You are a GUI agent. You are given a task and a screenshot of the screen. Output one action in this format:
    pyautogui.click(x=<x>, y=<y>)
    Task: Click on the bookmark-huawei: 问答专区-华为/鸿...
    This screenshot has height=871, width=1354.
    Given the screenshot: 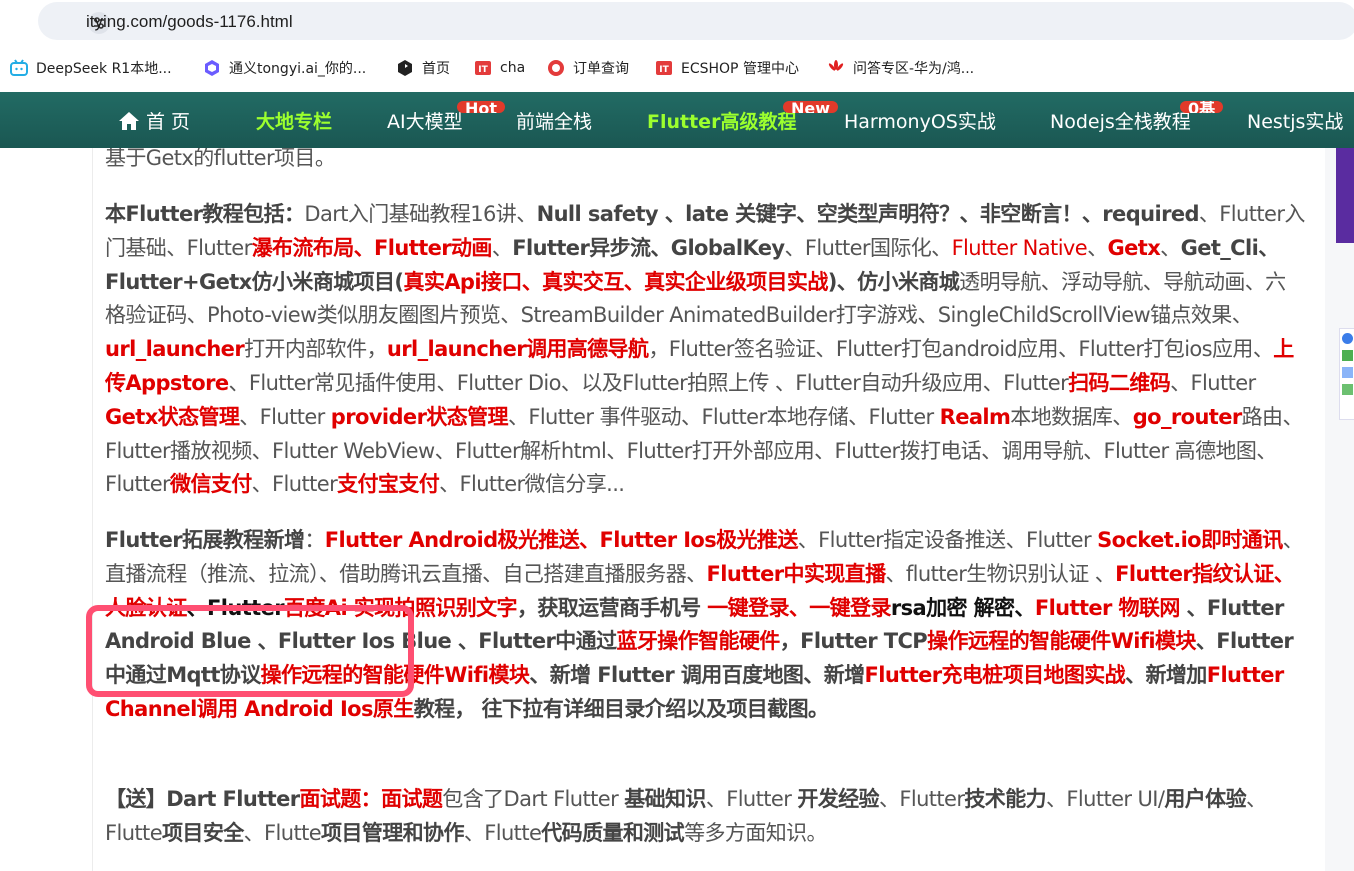 What is the action you would take?
    pyautogui.click(x=900, y=68)
    